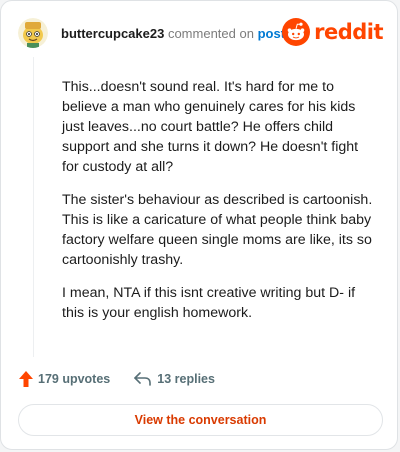  I want to click on username: buttercupcake23, so click(112, 33).